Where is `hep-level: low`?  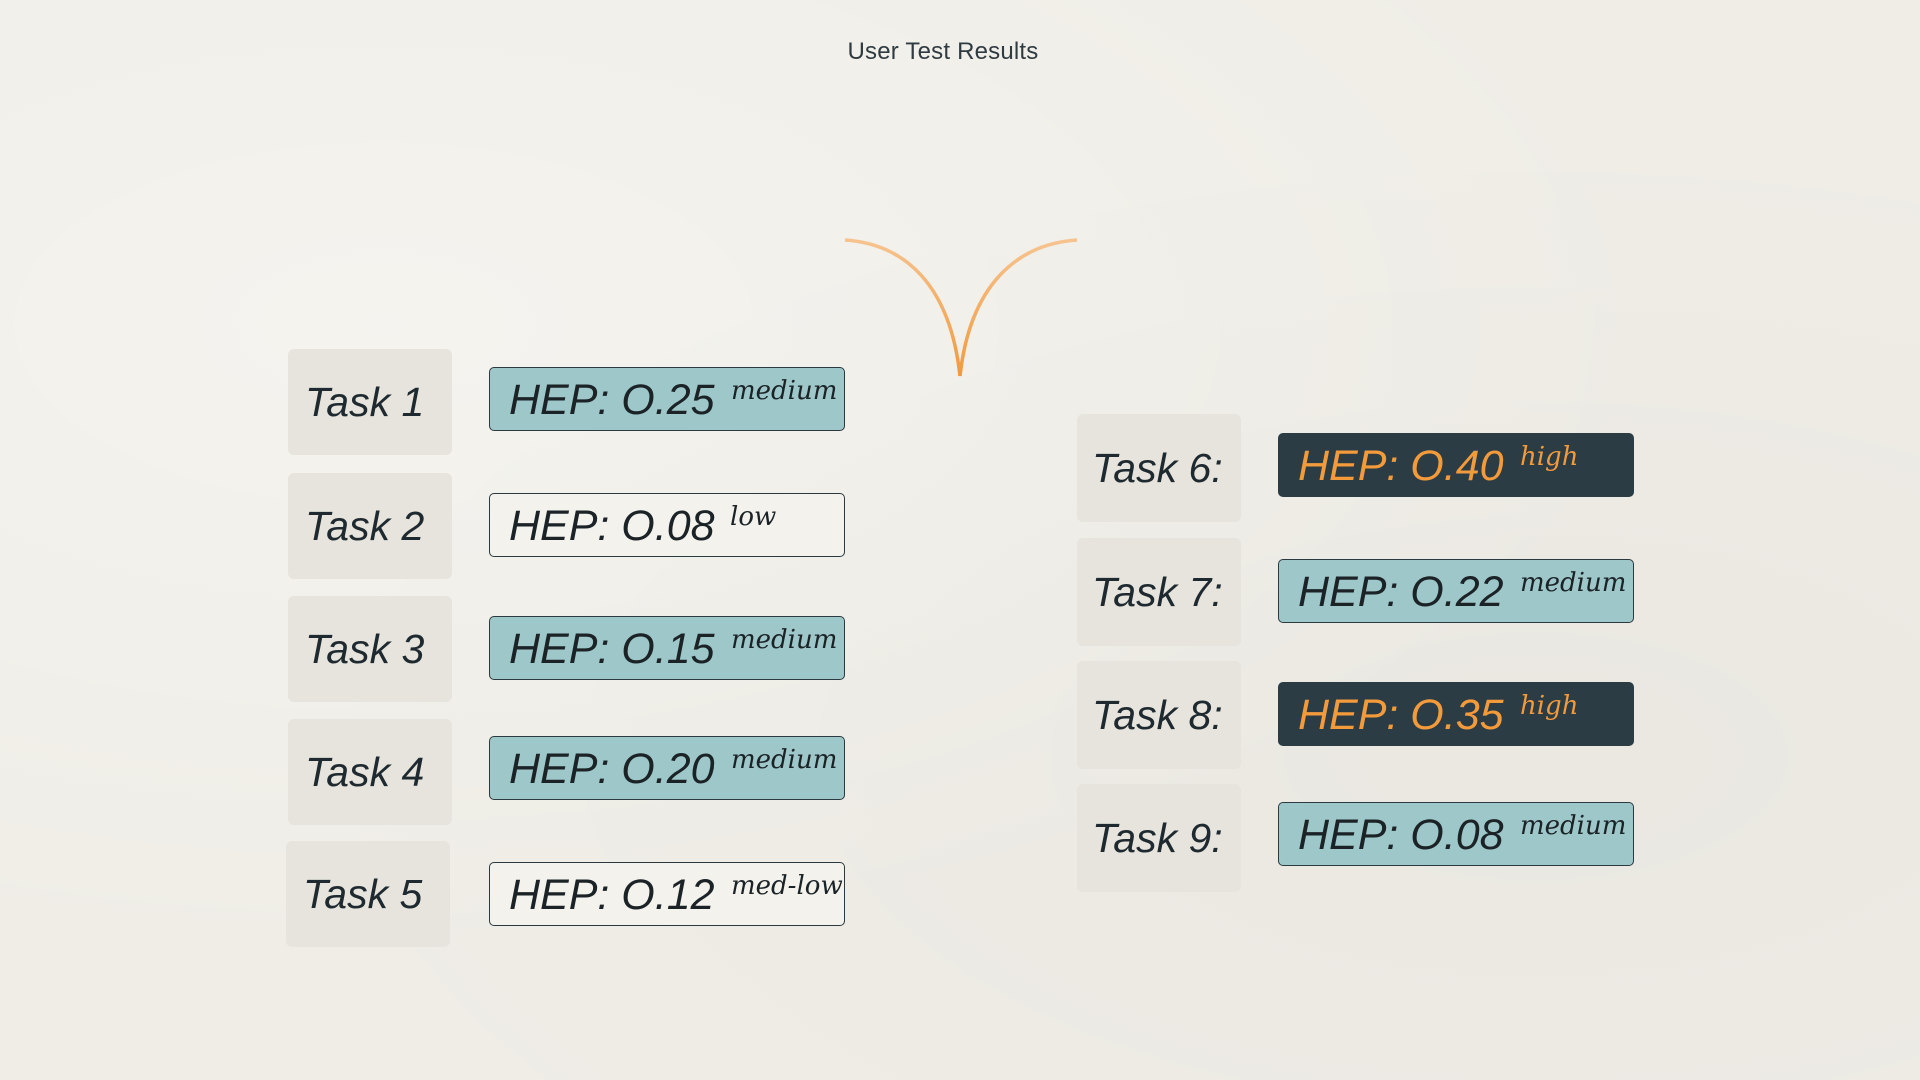
hep-level: low is located at coordinates (753, 517).